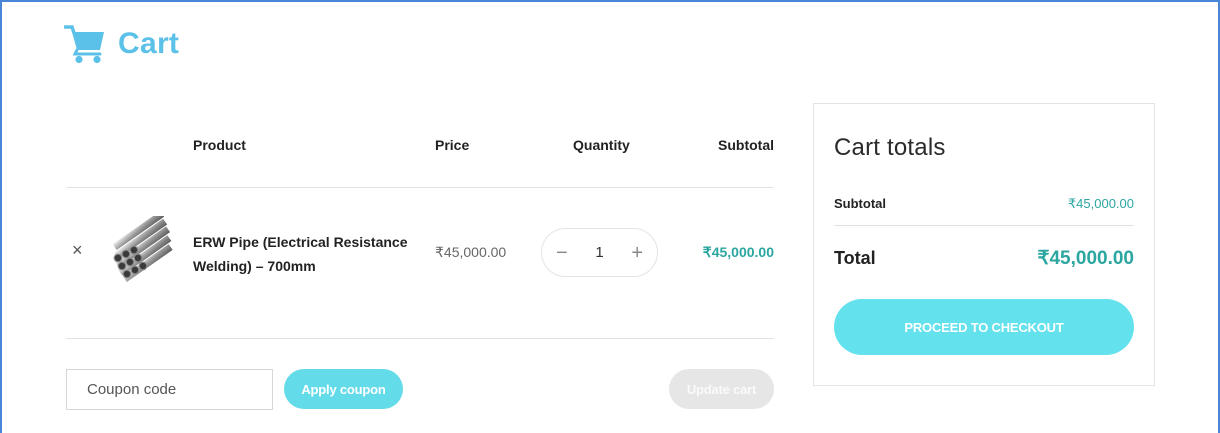 Image resolution: width=1220 pixels, height=433 pixels. What do you see at coordinates (84, 44) in the screenshot?
I see `shopping-cart-icon` at bounding box center [84, 44].